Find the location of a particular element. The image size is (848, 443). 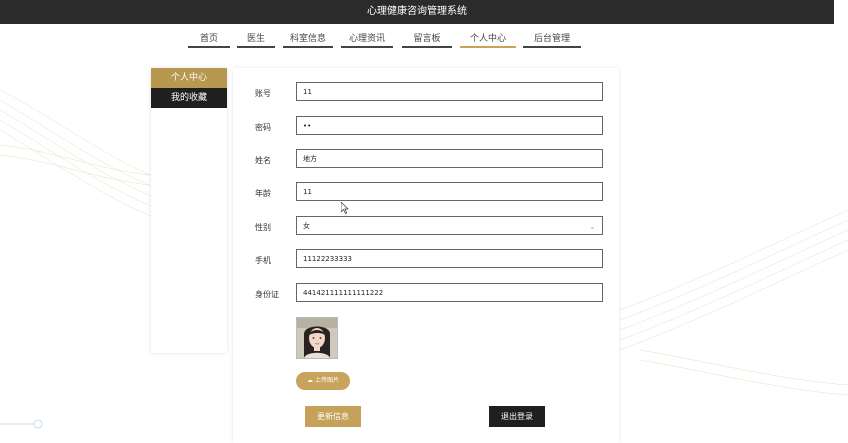

nav-message-board-label: 留言板 is located at coordinates (427, 39).